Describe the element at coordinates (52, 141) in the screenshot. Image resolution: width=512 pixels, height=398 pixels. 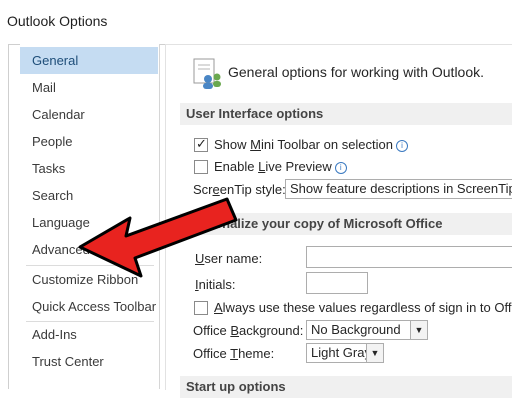
I see `nav-item-label: People` at that location.